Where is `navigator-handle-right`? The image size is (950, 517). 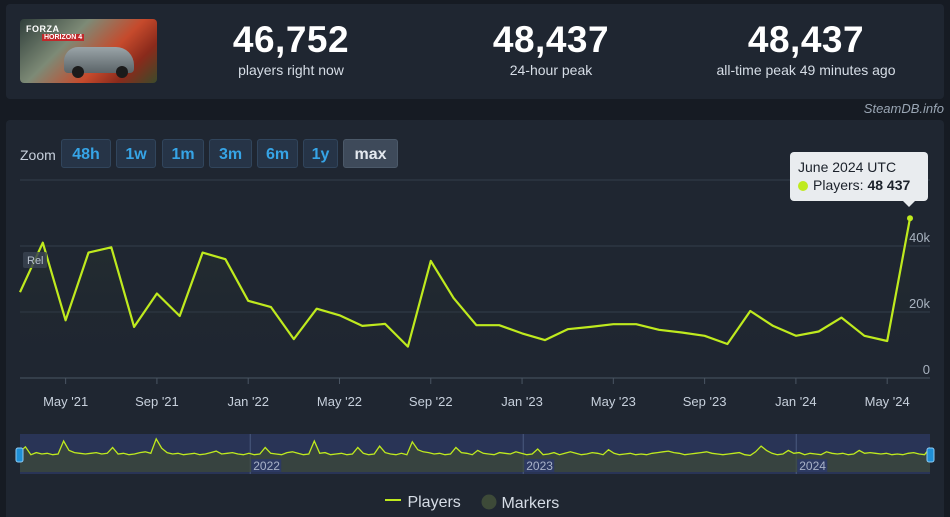
navigator-handle-right is located at coordinates (930, 455).